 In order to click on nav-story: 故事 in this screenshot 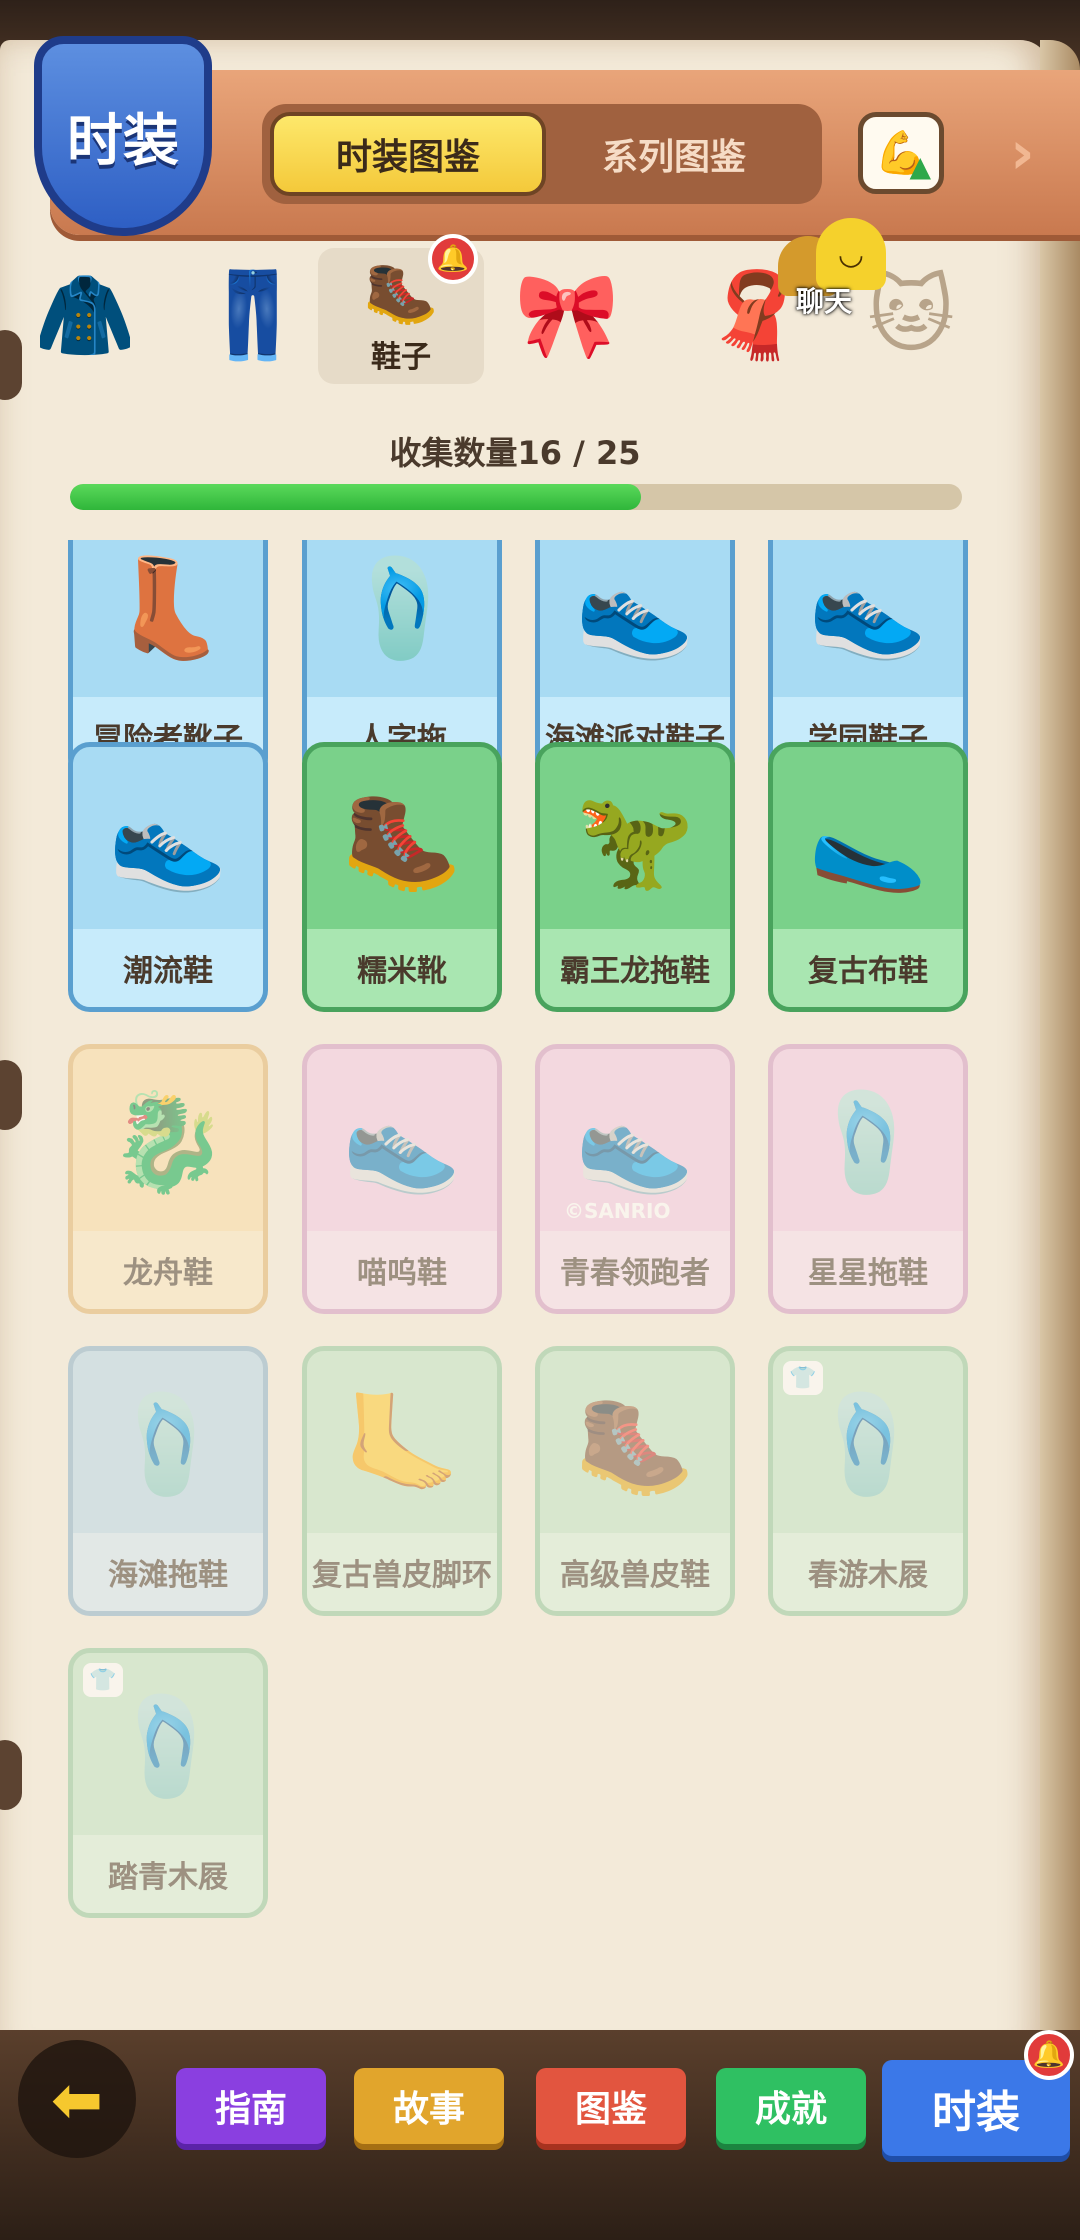, I will do `click(429, 2106)`.